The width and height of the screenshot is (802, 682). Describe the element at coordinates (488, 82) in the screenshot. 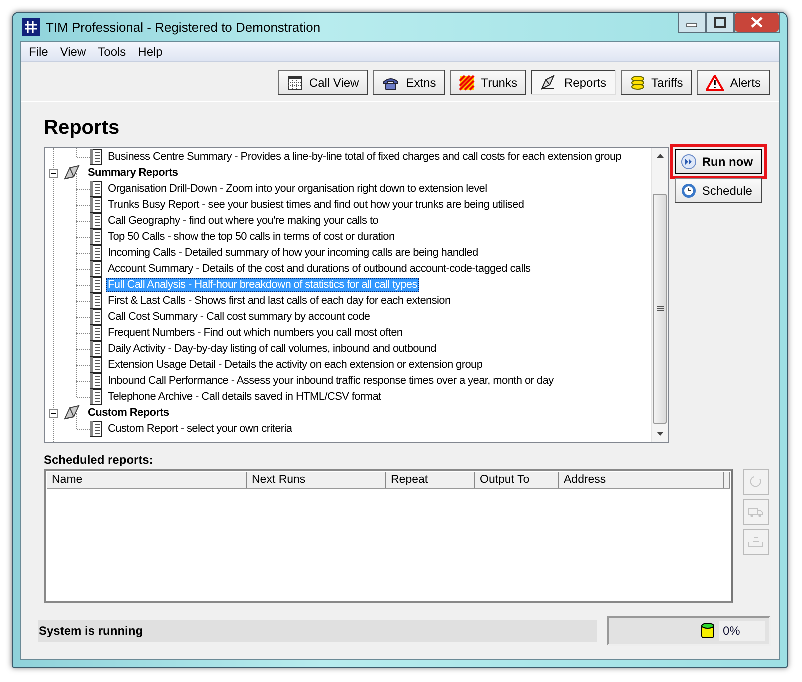

I see `toolbar-tab: Trunks` at that location.